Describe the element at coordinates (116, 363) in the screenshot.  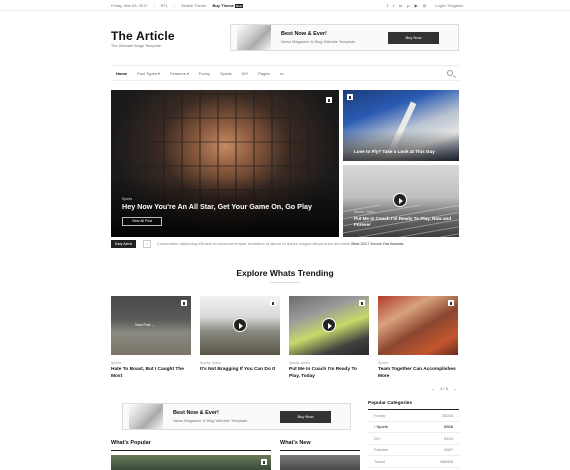
I see `card-category: Sports` at that location.